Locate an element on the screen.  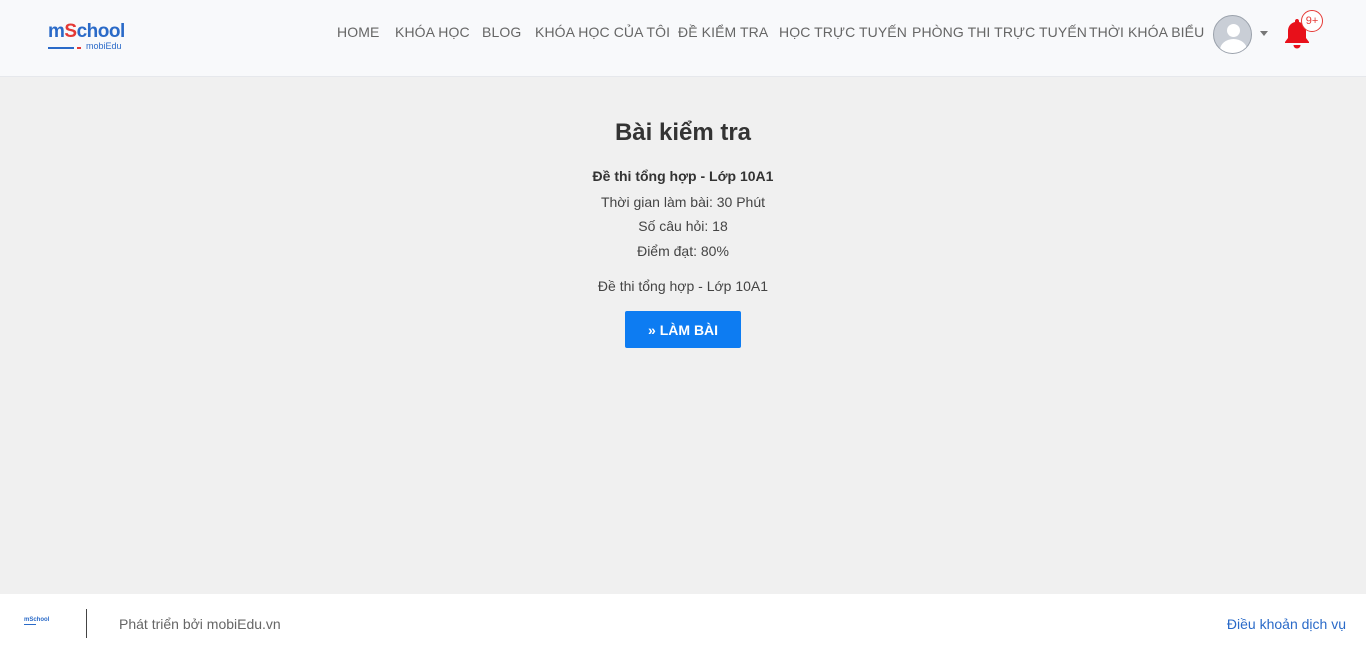
footer-logo: mSchool is located at coordinates (37, 621).